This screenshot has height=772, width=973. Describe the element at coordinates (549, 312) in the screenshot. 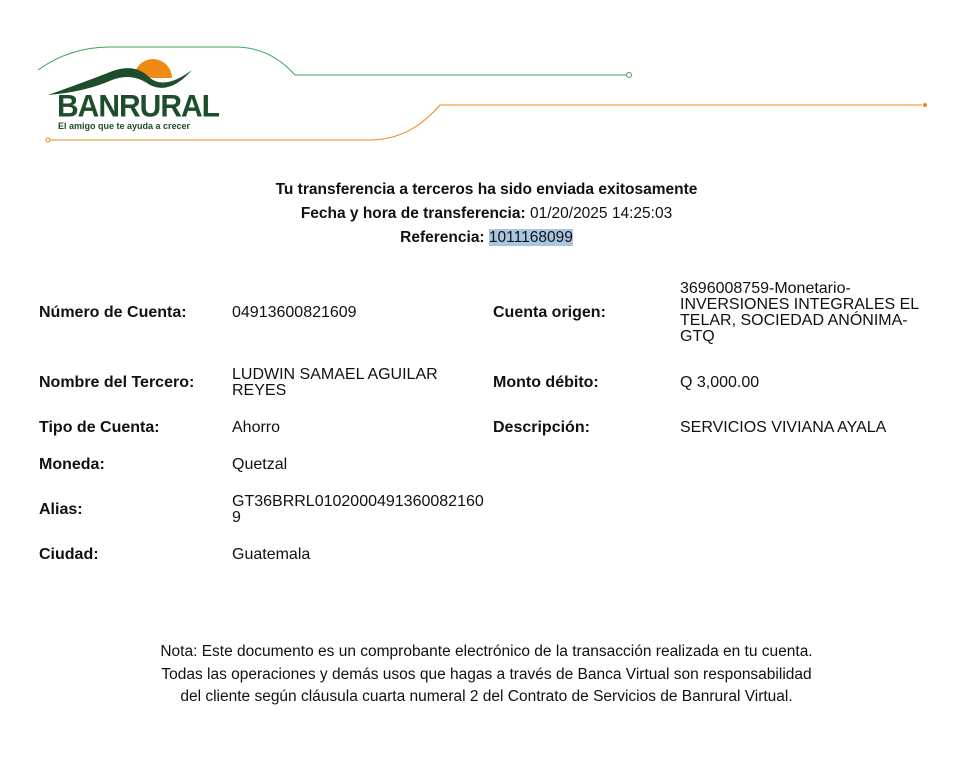

I see `origin-account-label: Cuenta origen:` at that location.